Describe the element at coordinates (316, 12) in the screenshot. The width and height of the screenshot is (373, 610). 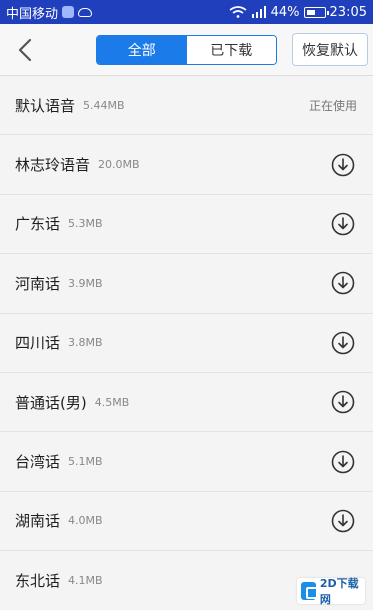
I see `battery-icon` at that location.